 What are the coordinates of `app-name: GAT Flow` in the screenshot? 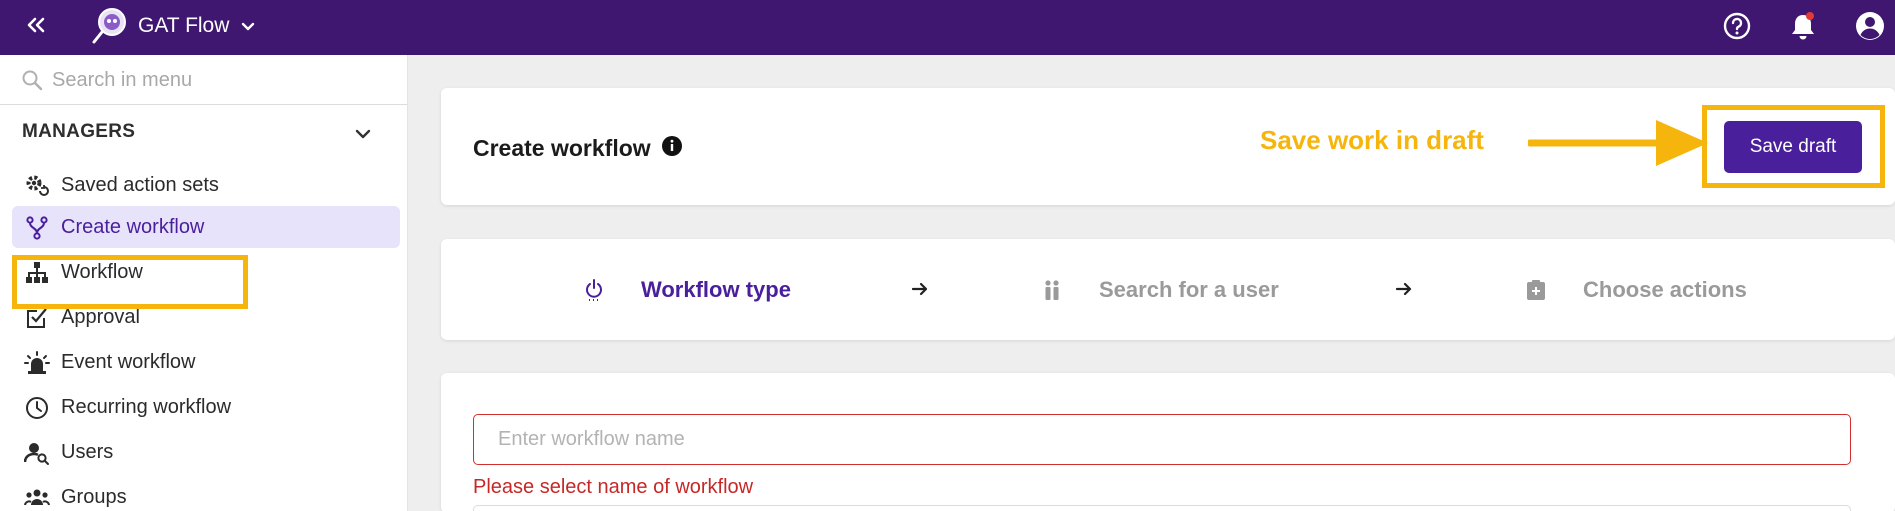 It's located at (183, 26).